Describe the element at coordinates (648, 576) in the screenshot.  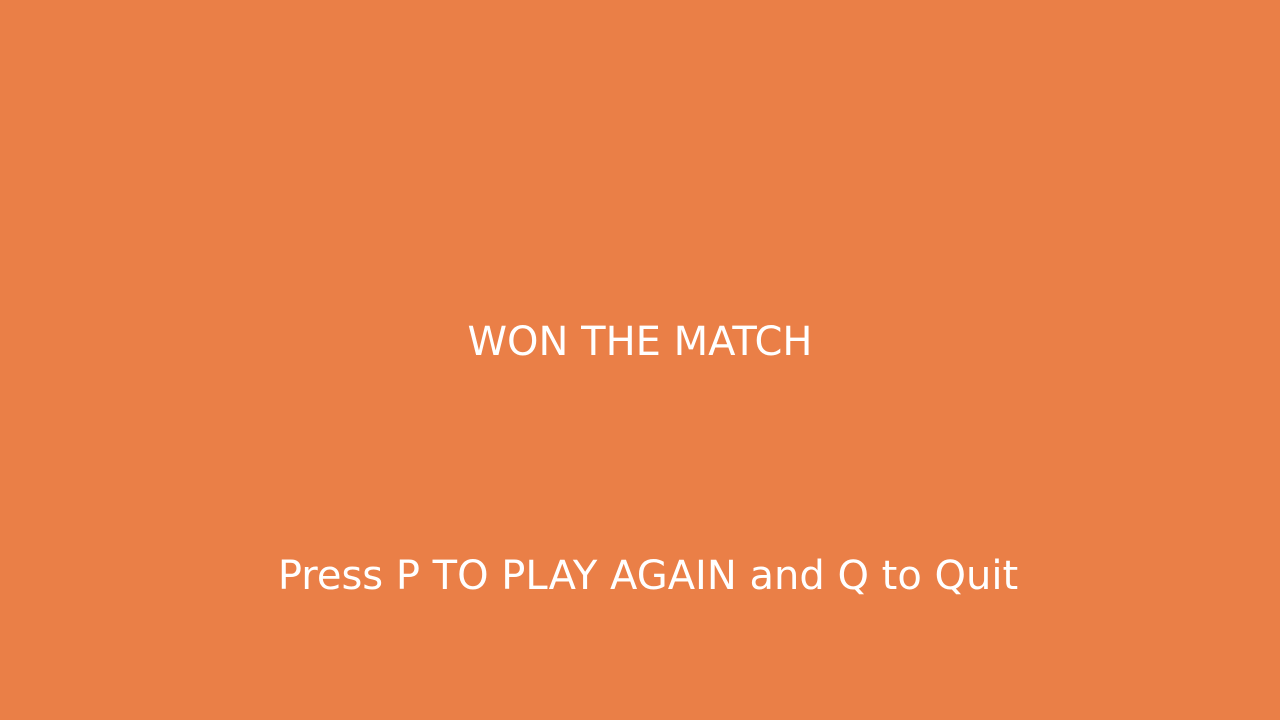
I see `play-again-quit-instructions: Press P TO PLAY AGAIN and Q to Quit` at that location.